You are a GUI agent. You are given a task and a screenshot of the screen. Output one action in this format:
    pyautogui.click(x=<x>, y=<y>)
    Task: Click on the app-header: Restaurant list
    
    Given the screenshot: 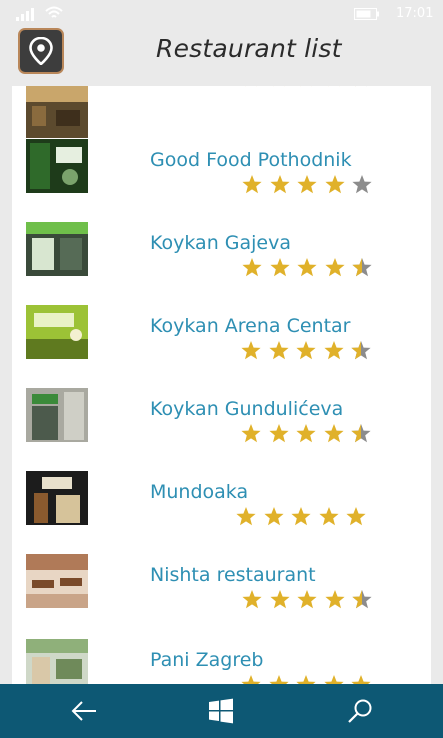 What is the action you would take?
    pyautogui.click(x=221, y=54)
    